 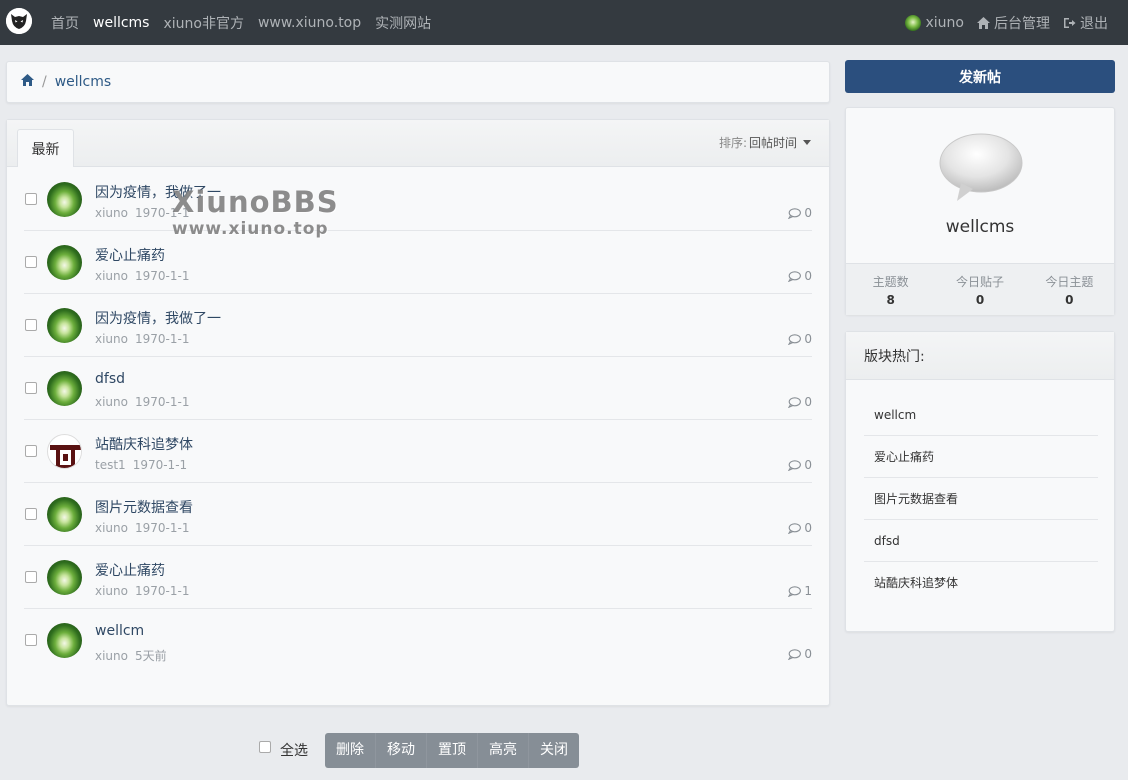 What do you see at coordinates (765, 142) in the screenshot?
I see `sort-dropdown: 排序: 回帖时间` at bounding box center [765, 142].